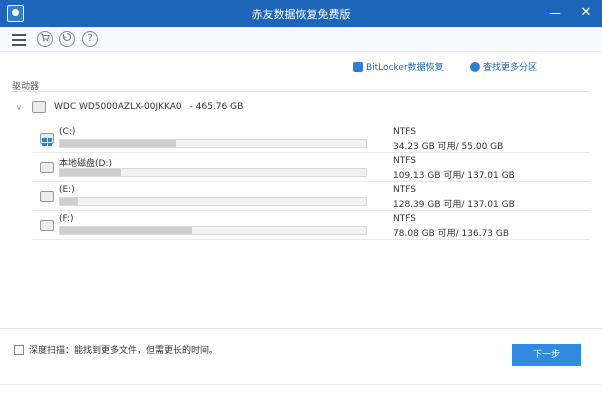  What do you see at coordinates (124, 351) in the screenshot?
I see `deep-scan-label: 深度扫描：能找到更多文件，但需更长的时间。` at bounding box center [124, 351].